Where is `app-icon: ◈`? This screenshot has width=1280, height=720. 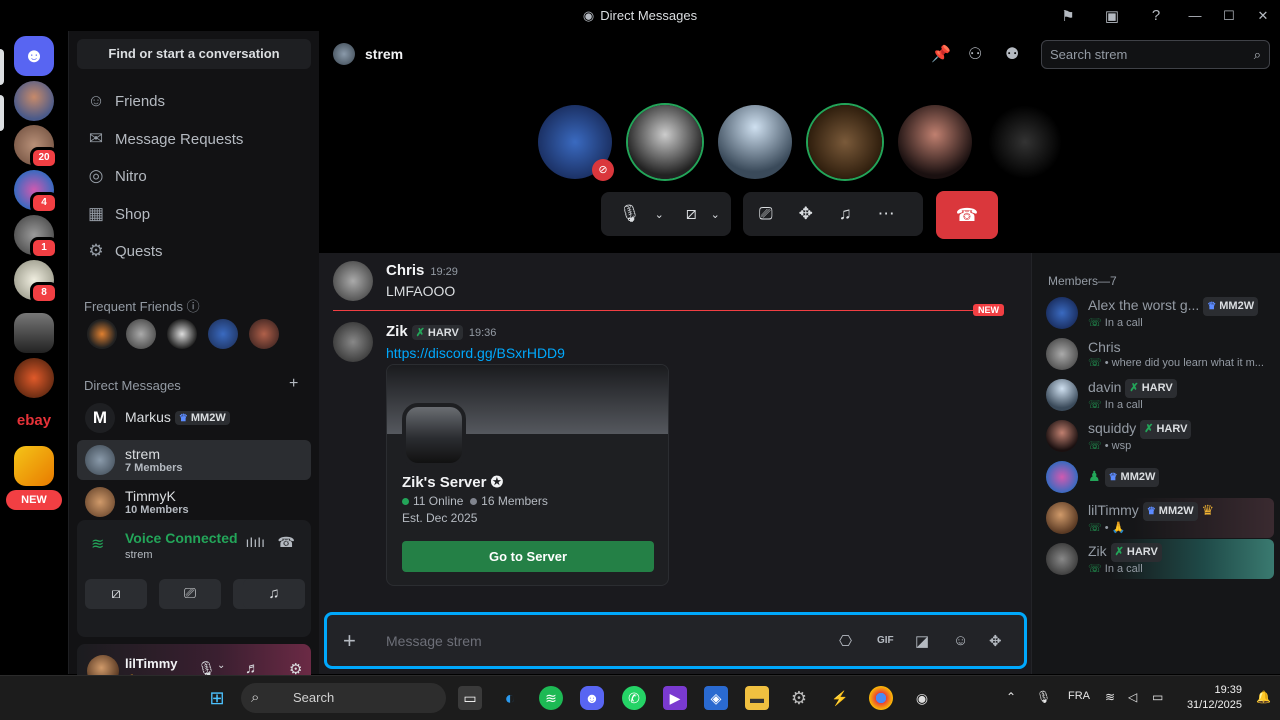 app-icon: ◈ is located at coordinates (716, 698).